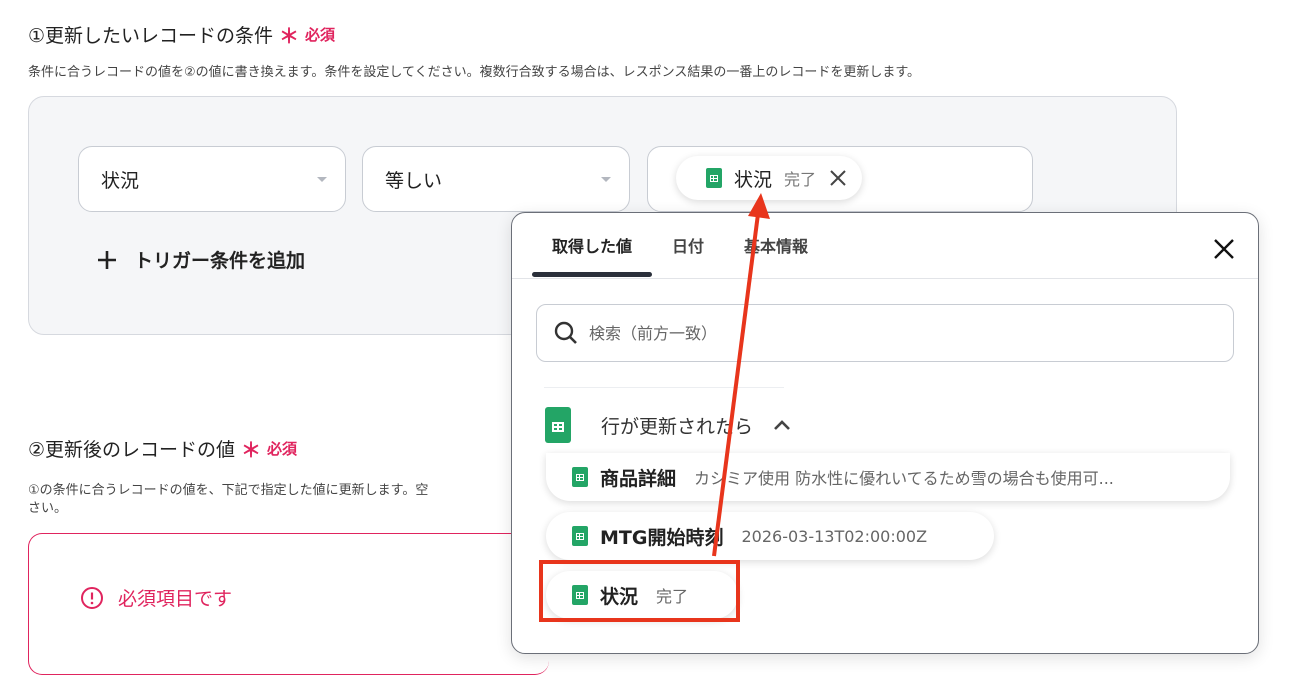 The height and width of the screenshot is (675, 1306). I want to click on error-text: 必須項目です, so click(175, 599).